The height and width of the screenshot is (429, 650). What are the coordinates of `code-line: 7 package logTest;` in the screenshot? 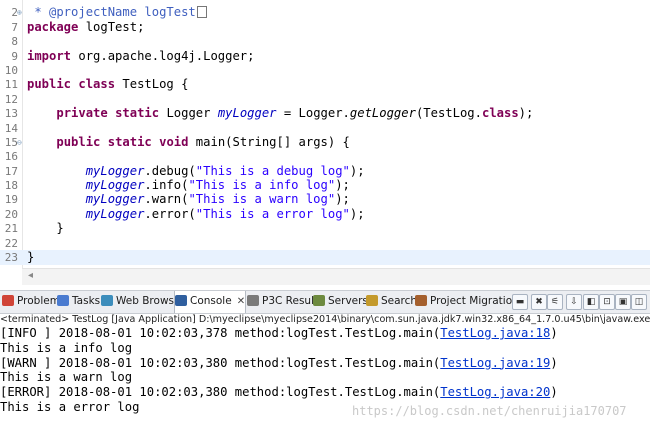 It's located at (325, 27).